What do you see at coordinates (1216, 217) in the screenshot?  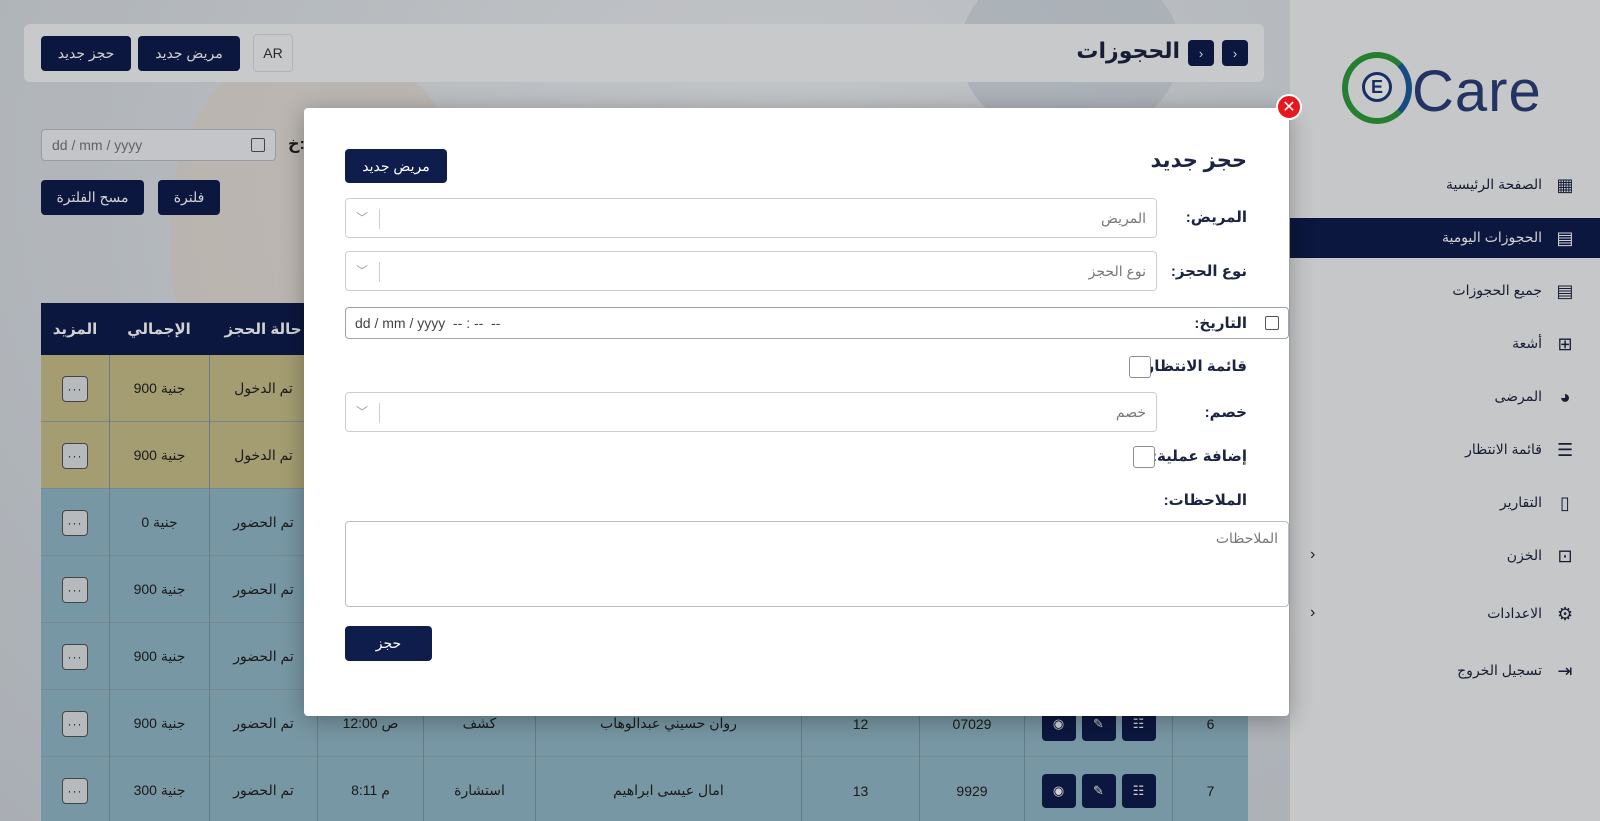 I see `patient-label: المريض:` at bounding box center [1216, 217].